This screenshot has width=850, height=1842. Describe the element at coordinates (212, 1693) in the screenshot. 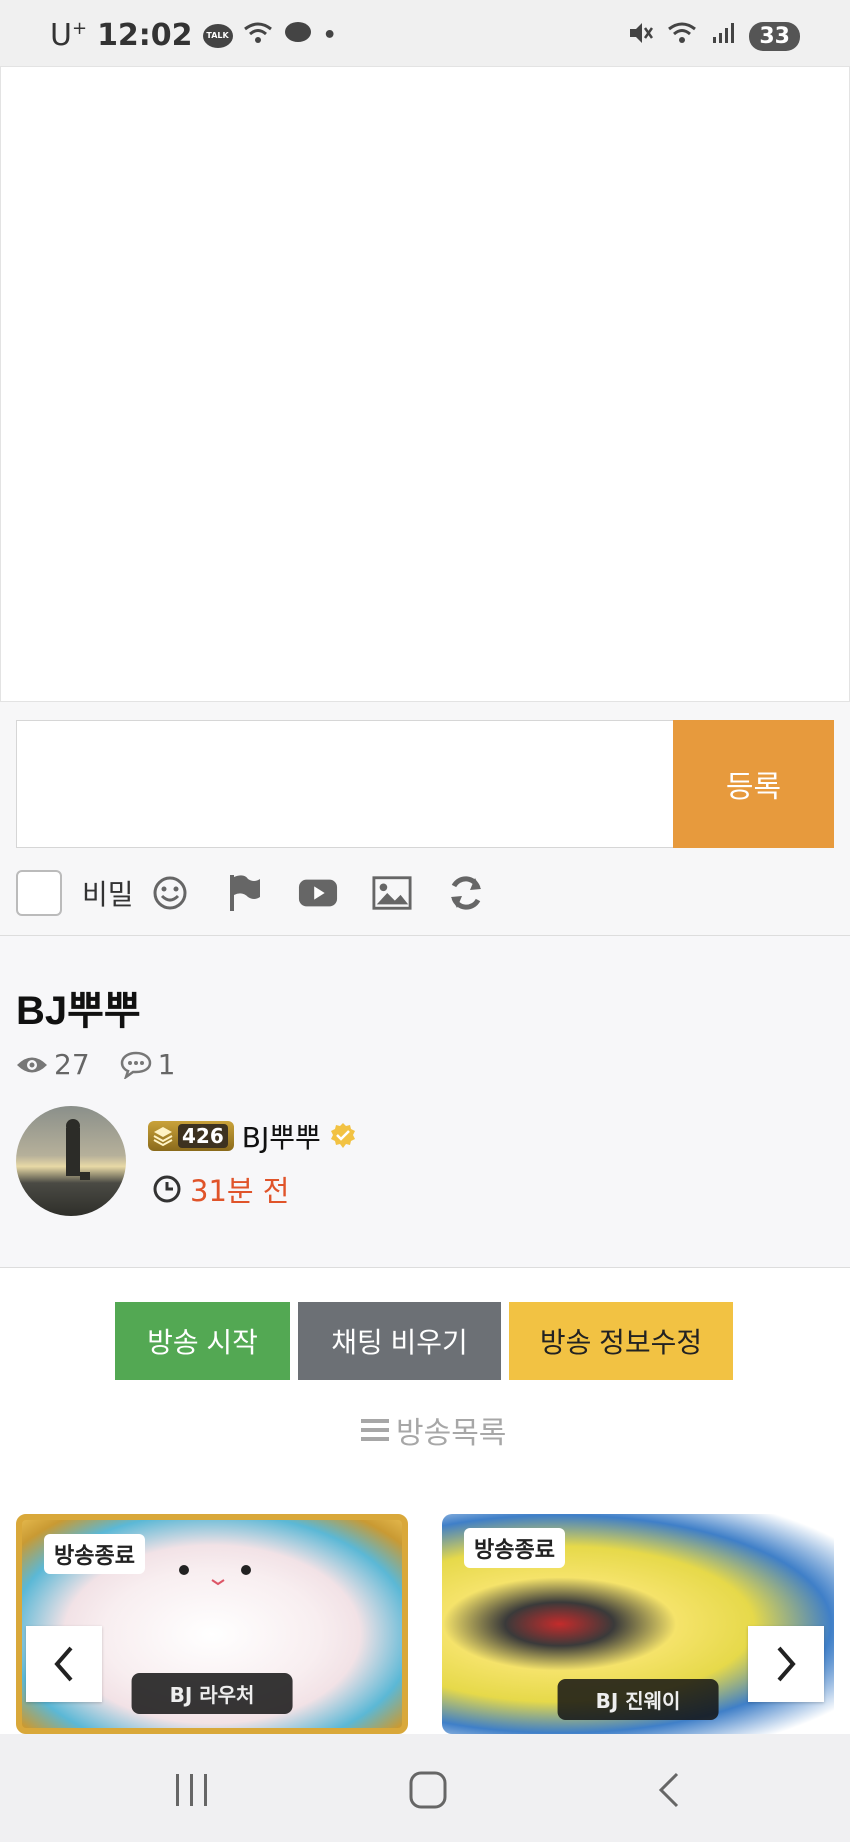

I see `card-name: BJ 라우처` at that location.